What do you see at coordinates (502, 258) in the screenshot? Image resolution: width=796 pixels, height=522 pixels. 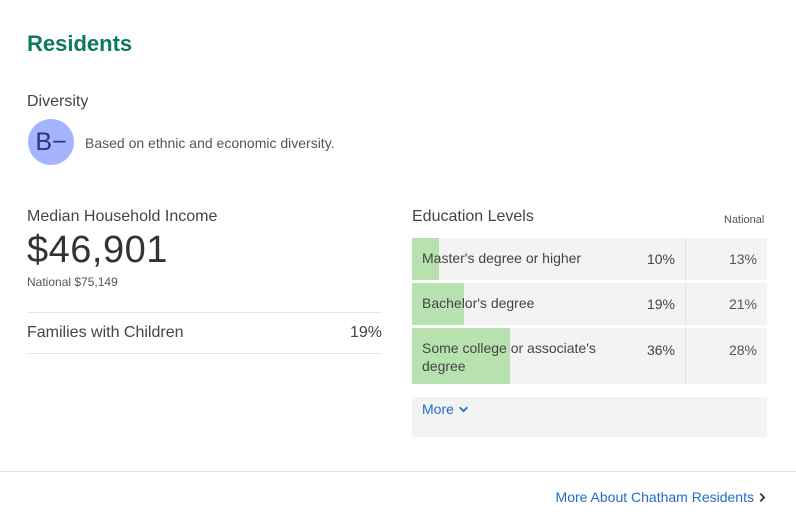 I see `education-label: Master's degree or higher` at bounding box center [502, 258].